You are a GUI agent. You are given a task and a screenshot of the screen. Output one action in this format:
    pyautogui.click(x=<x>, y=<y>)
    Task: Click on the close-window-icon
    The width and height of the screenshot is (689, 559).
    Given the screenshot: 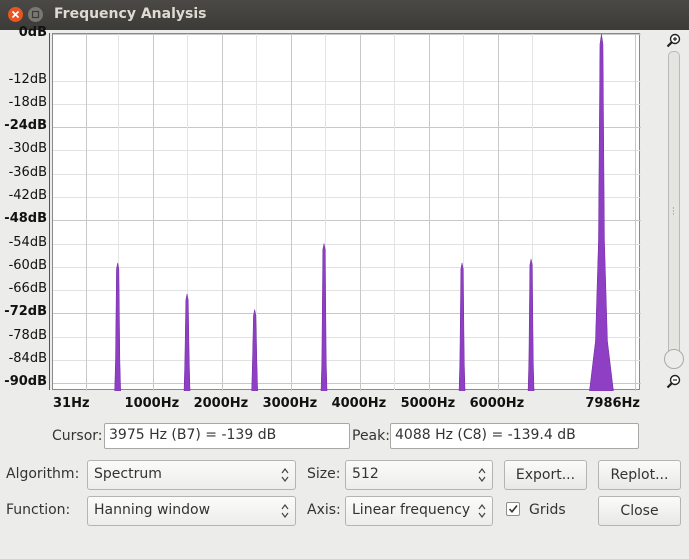 What is the action you would take?
    pyautogui.click(x=15, y=14)
    